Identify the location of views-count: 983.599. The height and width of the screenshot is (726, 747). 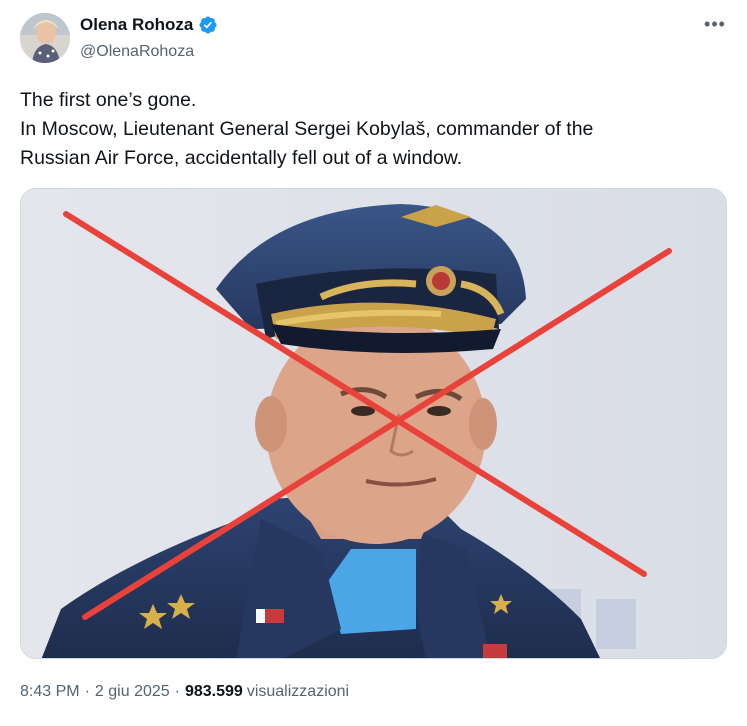
(213, 691).